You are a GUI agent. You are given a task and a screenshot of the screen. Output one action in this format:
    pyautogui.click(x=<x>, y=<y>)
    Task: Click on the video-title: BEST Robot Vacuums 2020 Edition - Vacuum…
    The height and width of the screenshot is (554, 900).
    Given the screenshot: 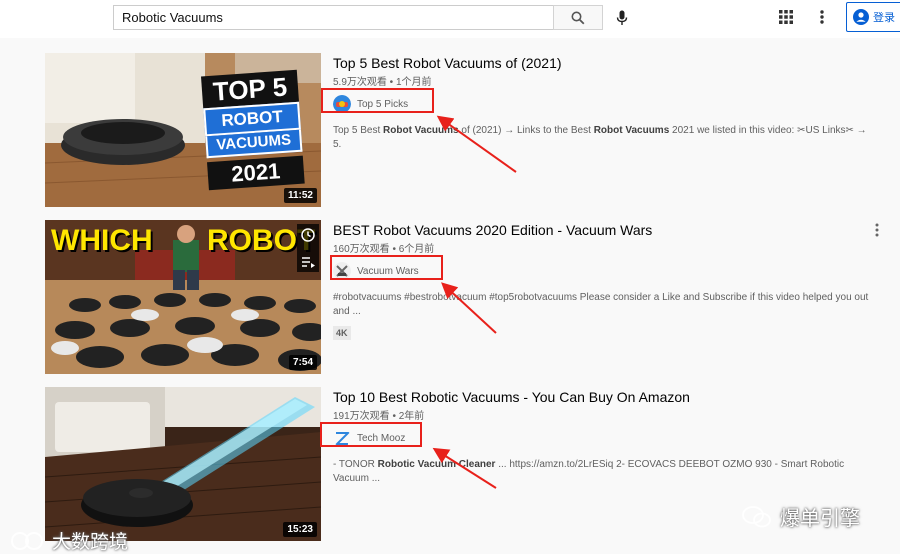 What is the action you would take?
    pyautogui.click(x=492, y=230)
    